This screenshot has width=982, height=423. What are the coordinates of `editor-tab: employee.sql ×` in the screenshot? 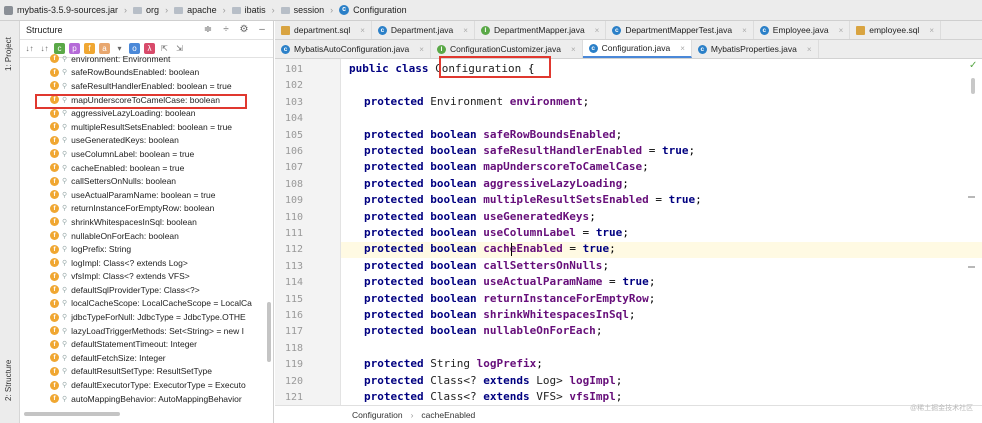 It's located at (895, 30).